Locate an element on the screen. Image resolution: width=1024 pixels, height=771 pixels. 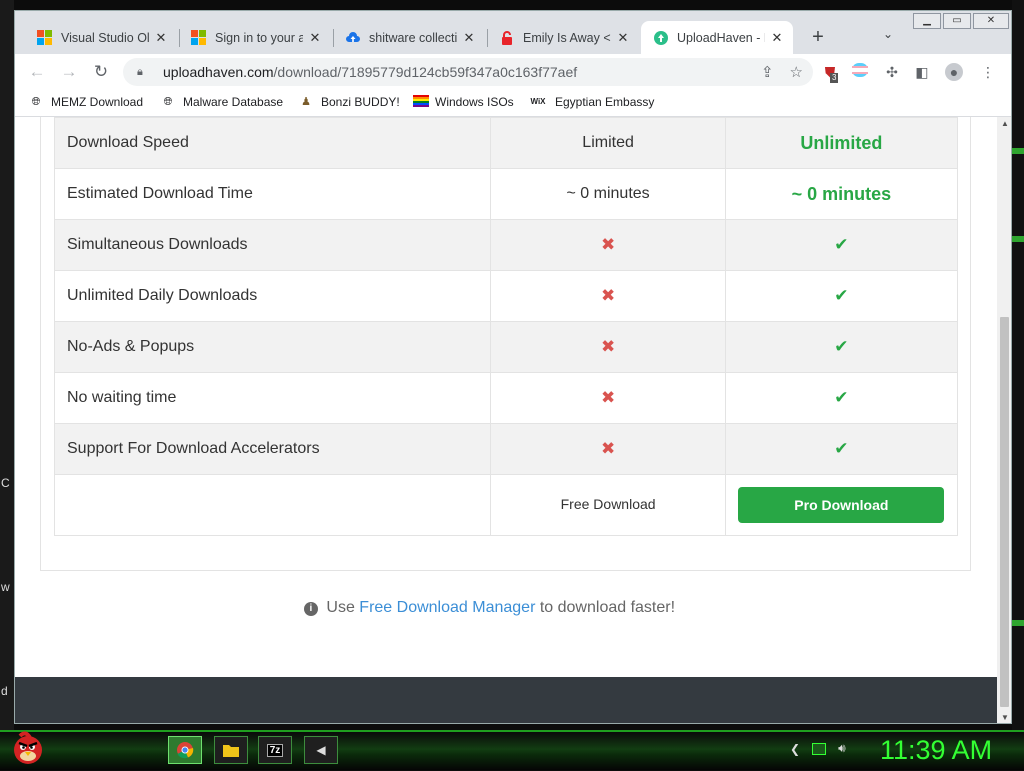
bookmark-egyptian-embassy: WiX Egyptian Embassy is located at coordinates (591, 102).